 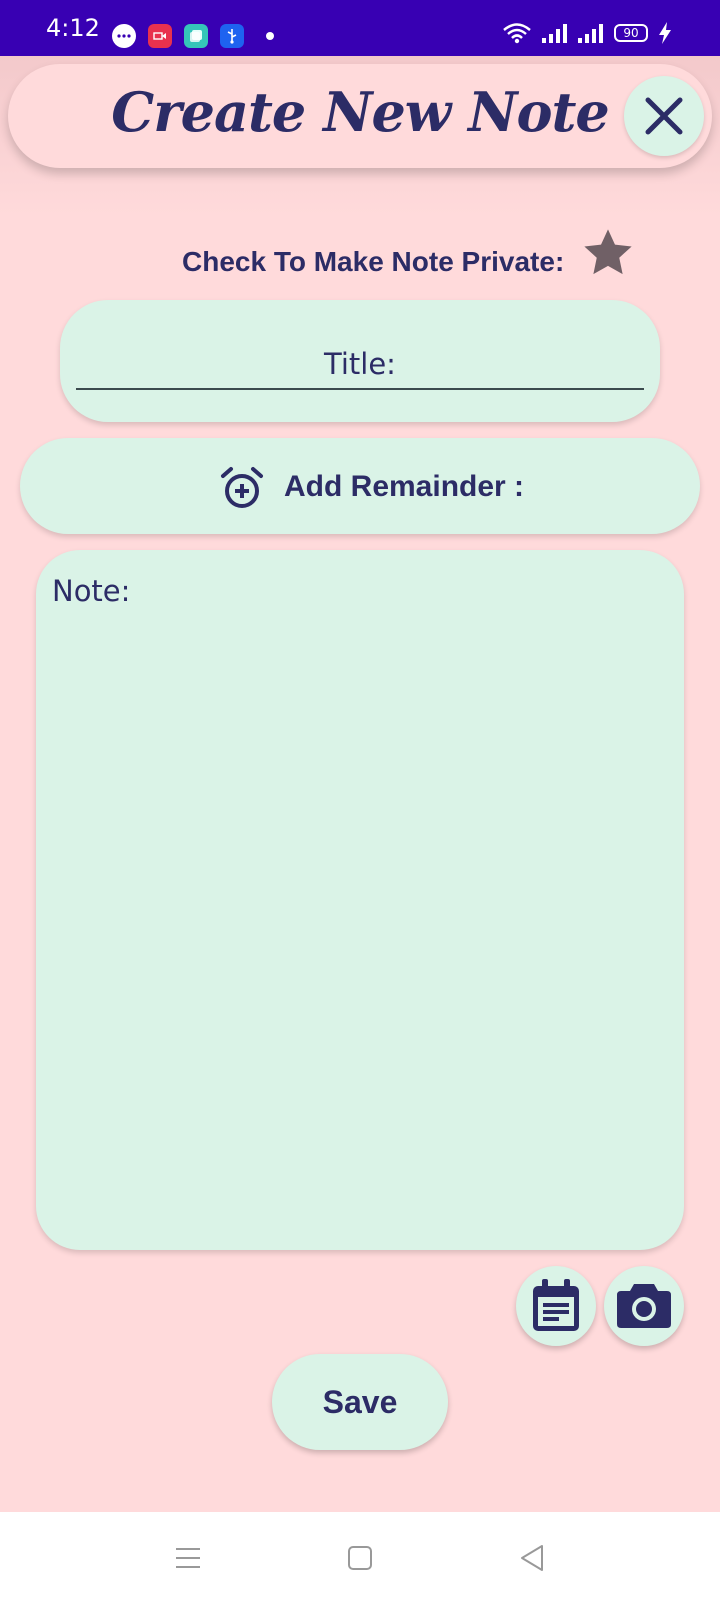 What do you see at coordinates (608, 253) in the screenshot?
I see `star-icon` at bounding box center [608, 253].